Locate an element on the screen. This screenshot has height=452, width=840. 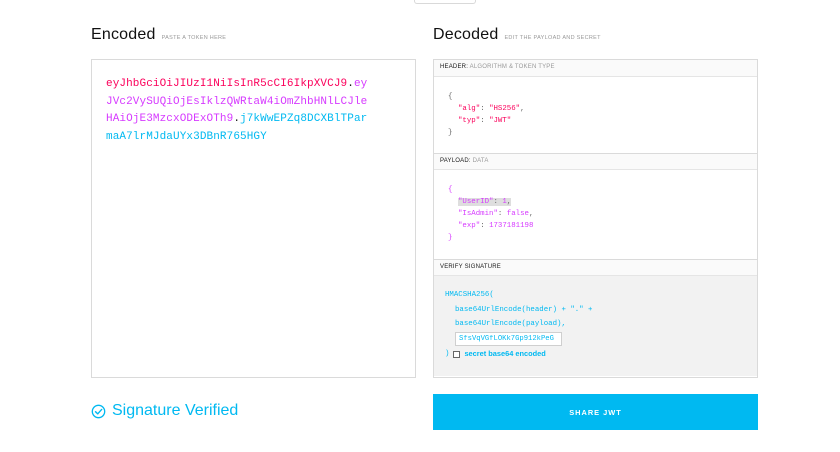
json-key: "typ" is located at coordinates (469, 121).